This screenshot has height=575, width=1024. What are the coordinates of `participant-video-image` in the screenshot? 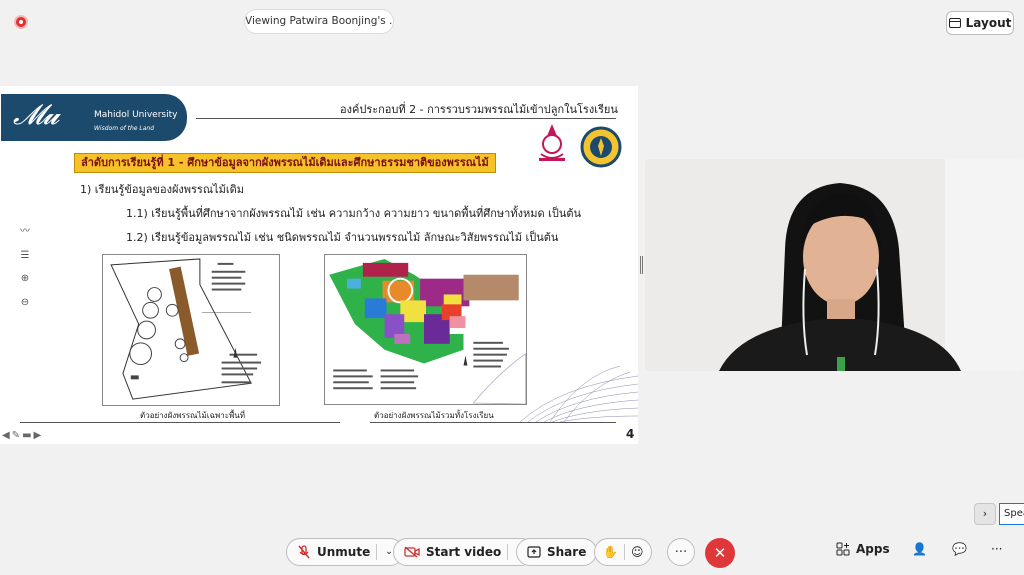 It's located at (834, 265).